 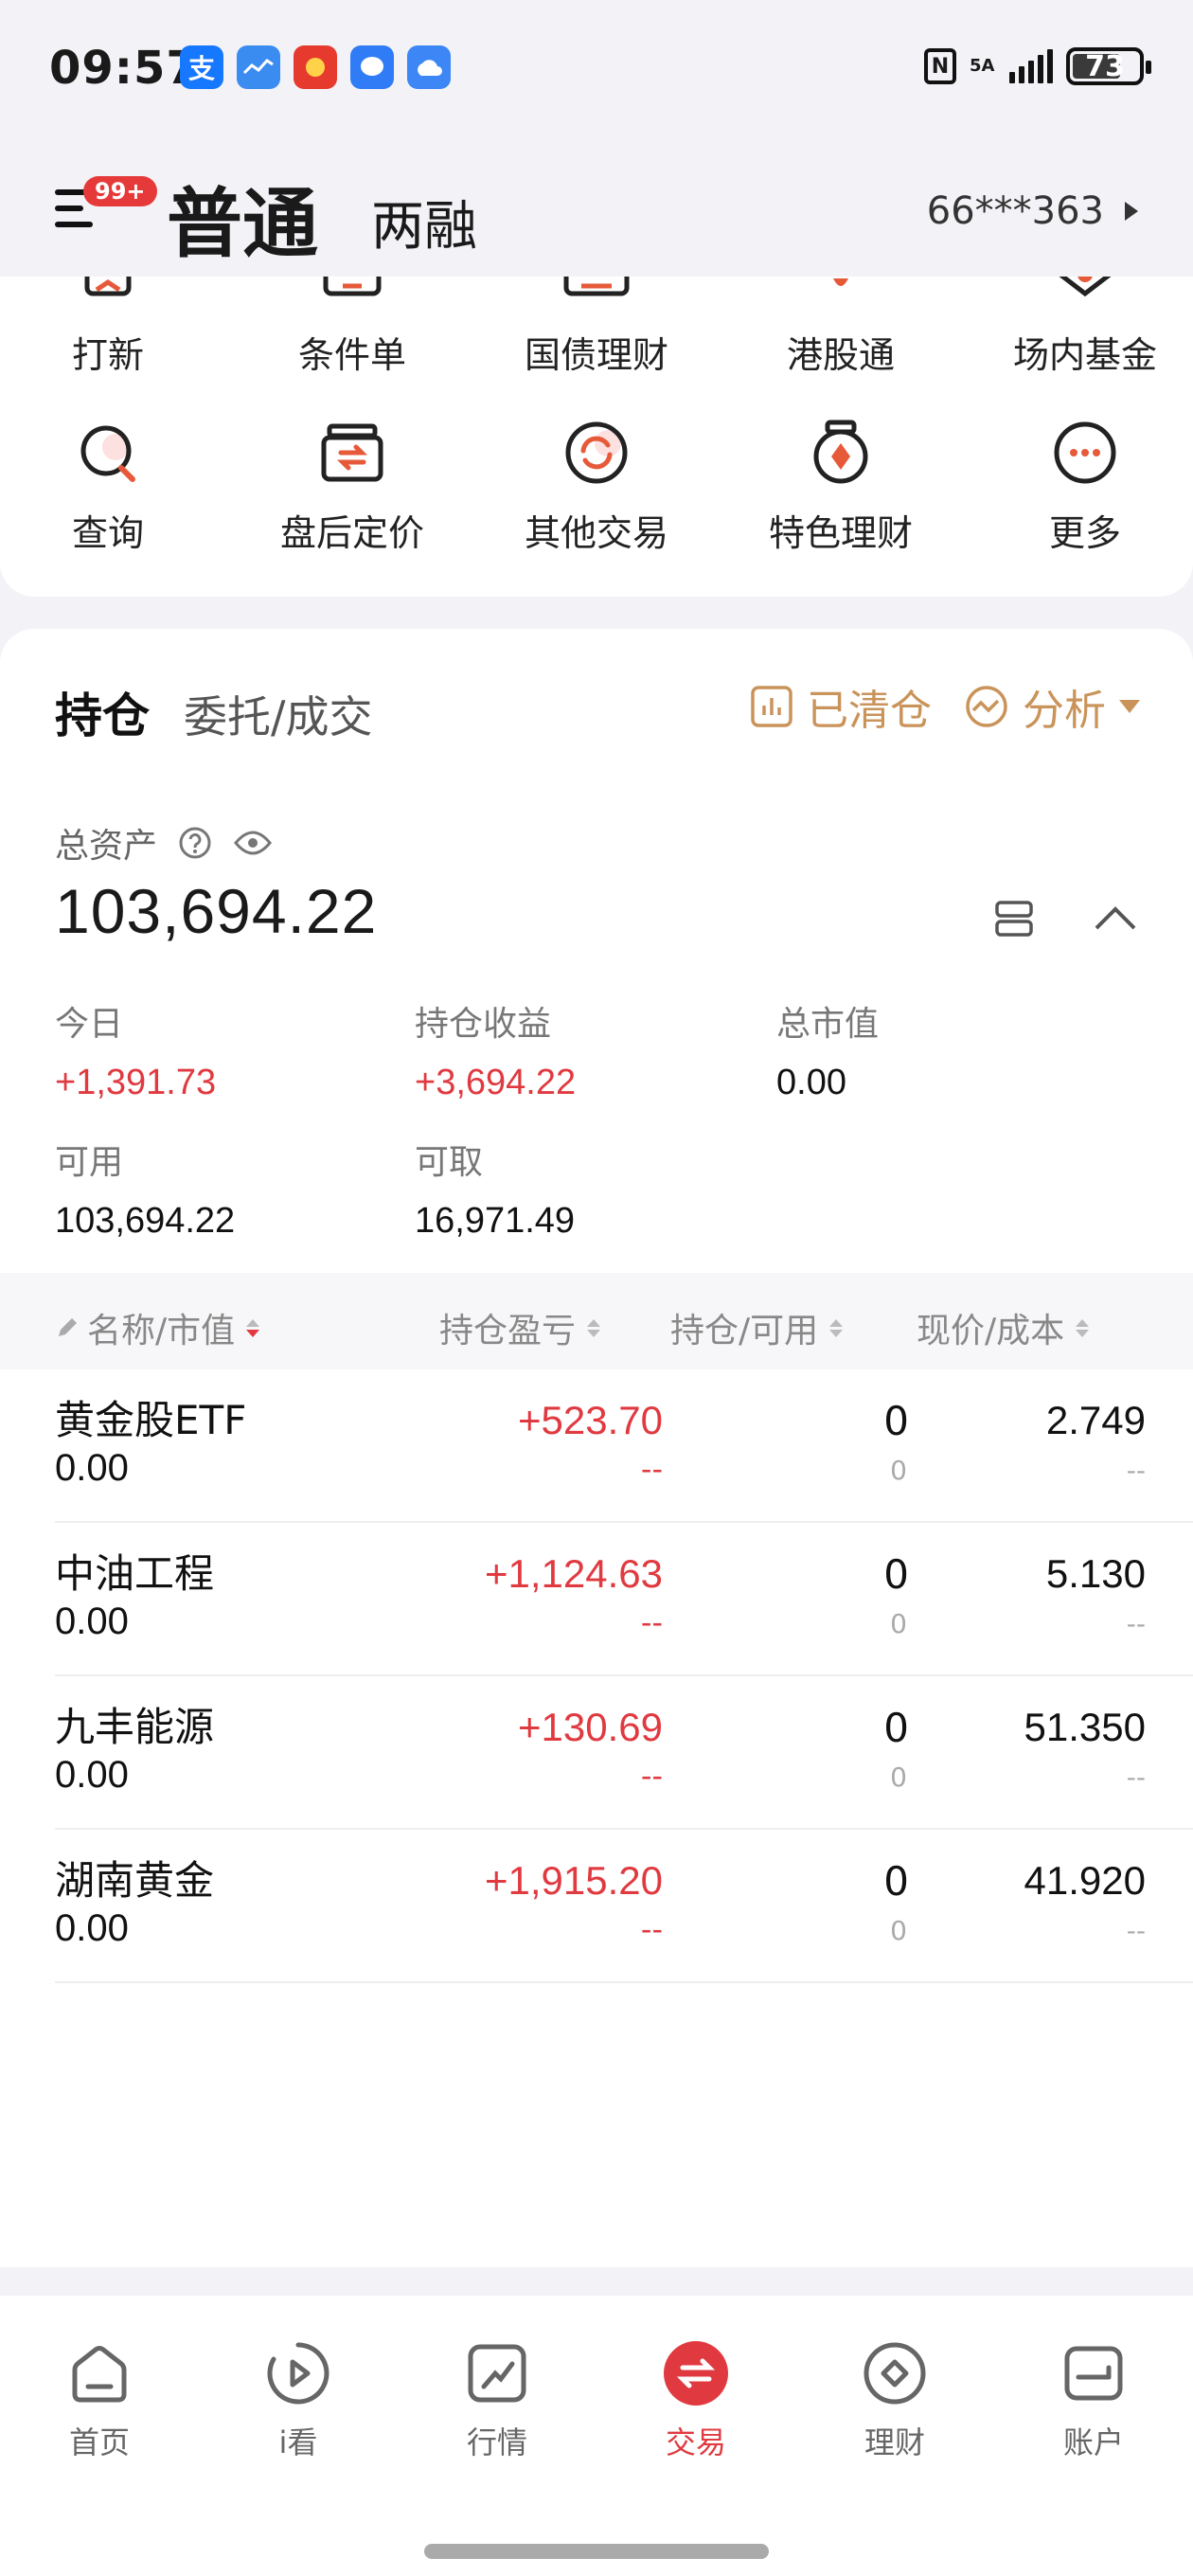 I want to click on home-icon, so click(x=99, y=2374).